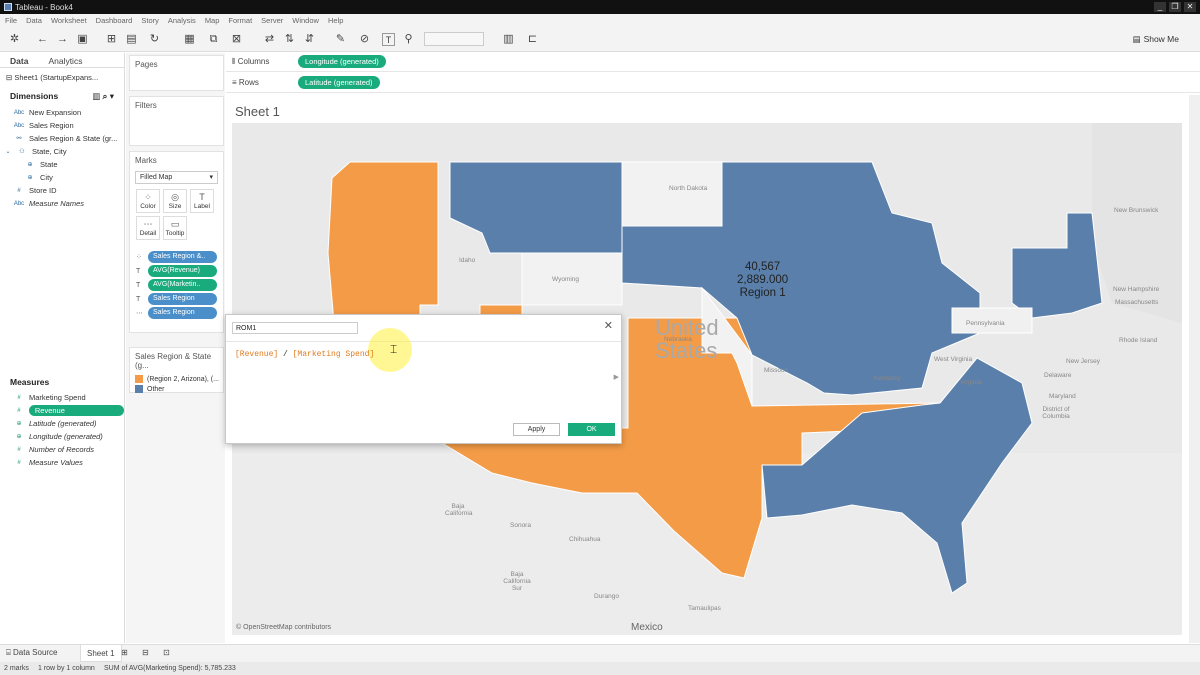 Image resolution: width=1200 pixels, height=675 pixels. What do you see at coordinates (1175, 7) in the screenshot?
I see `maximize-button: ❐` at bounding box center [1175, 7].